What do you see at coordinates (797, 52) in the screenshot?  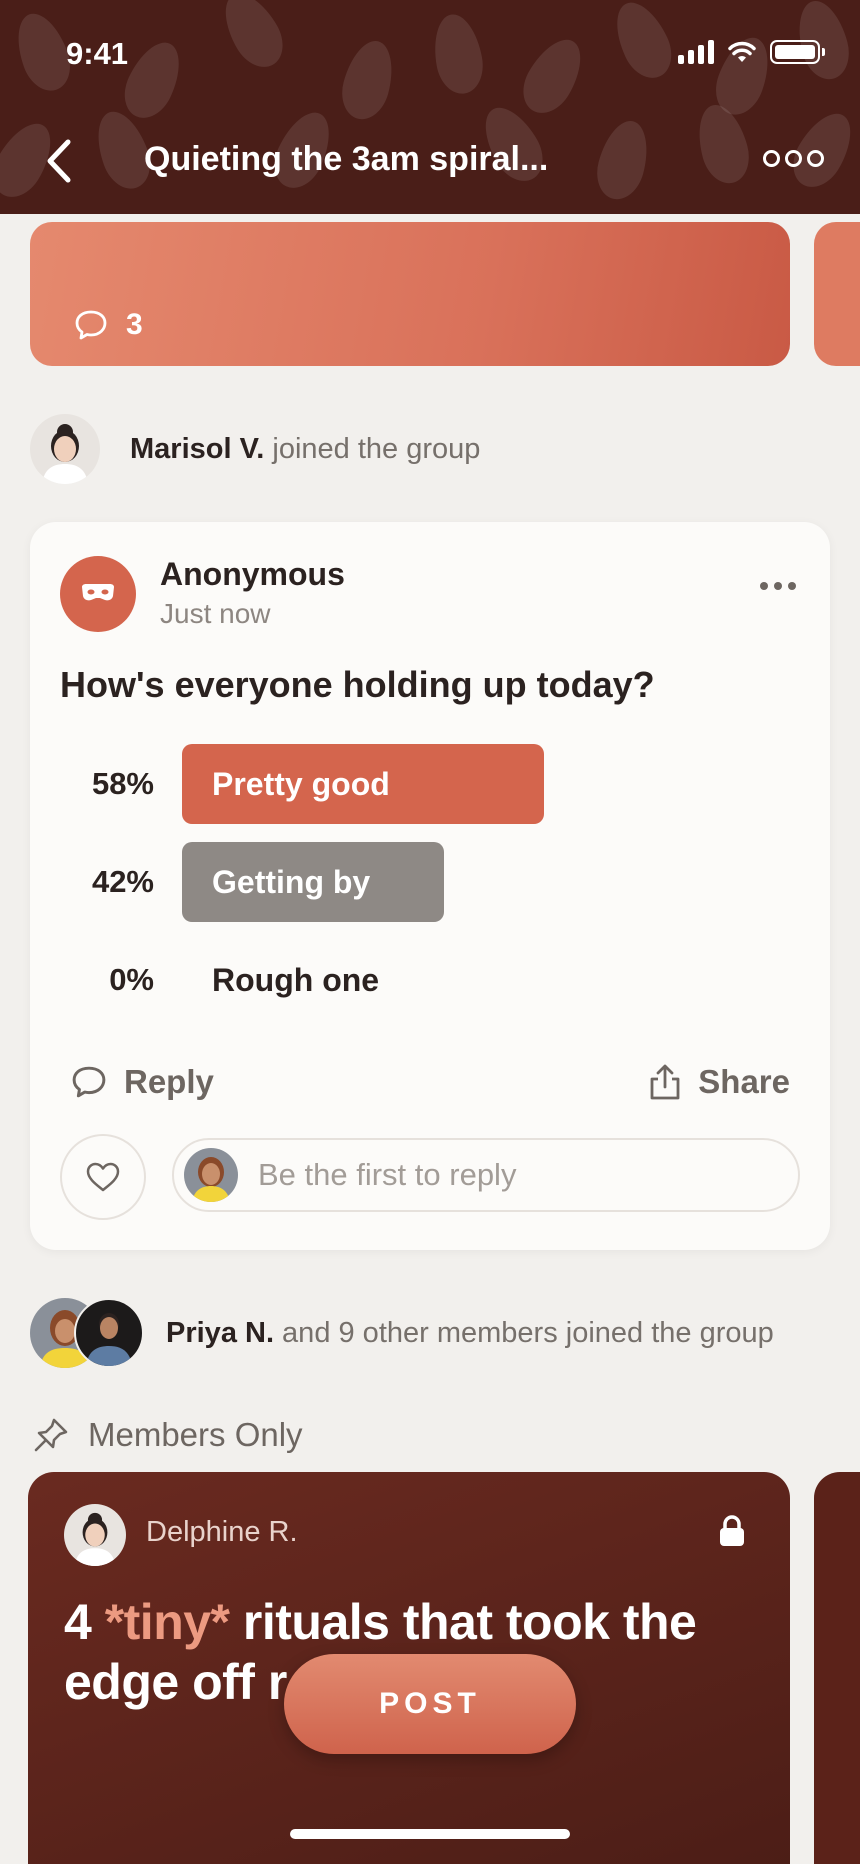 I see `battery-icon` at bounding box center [797, 52].